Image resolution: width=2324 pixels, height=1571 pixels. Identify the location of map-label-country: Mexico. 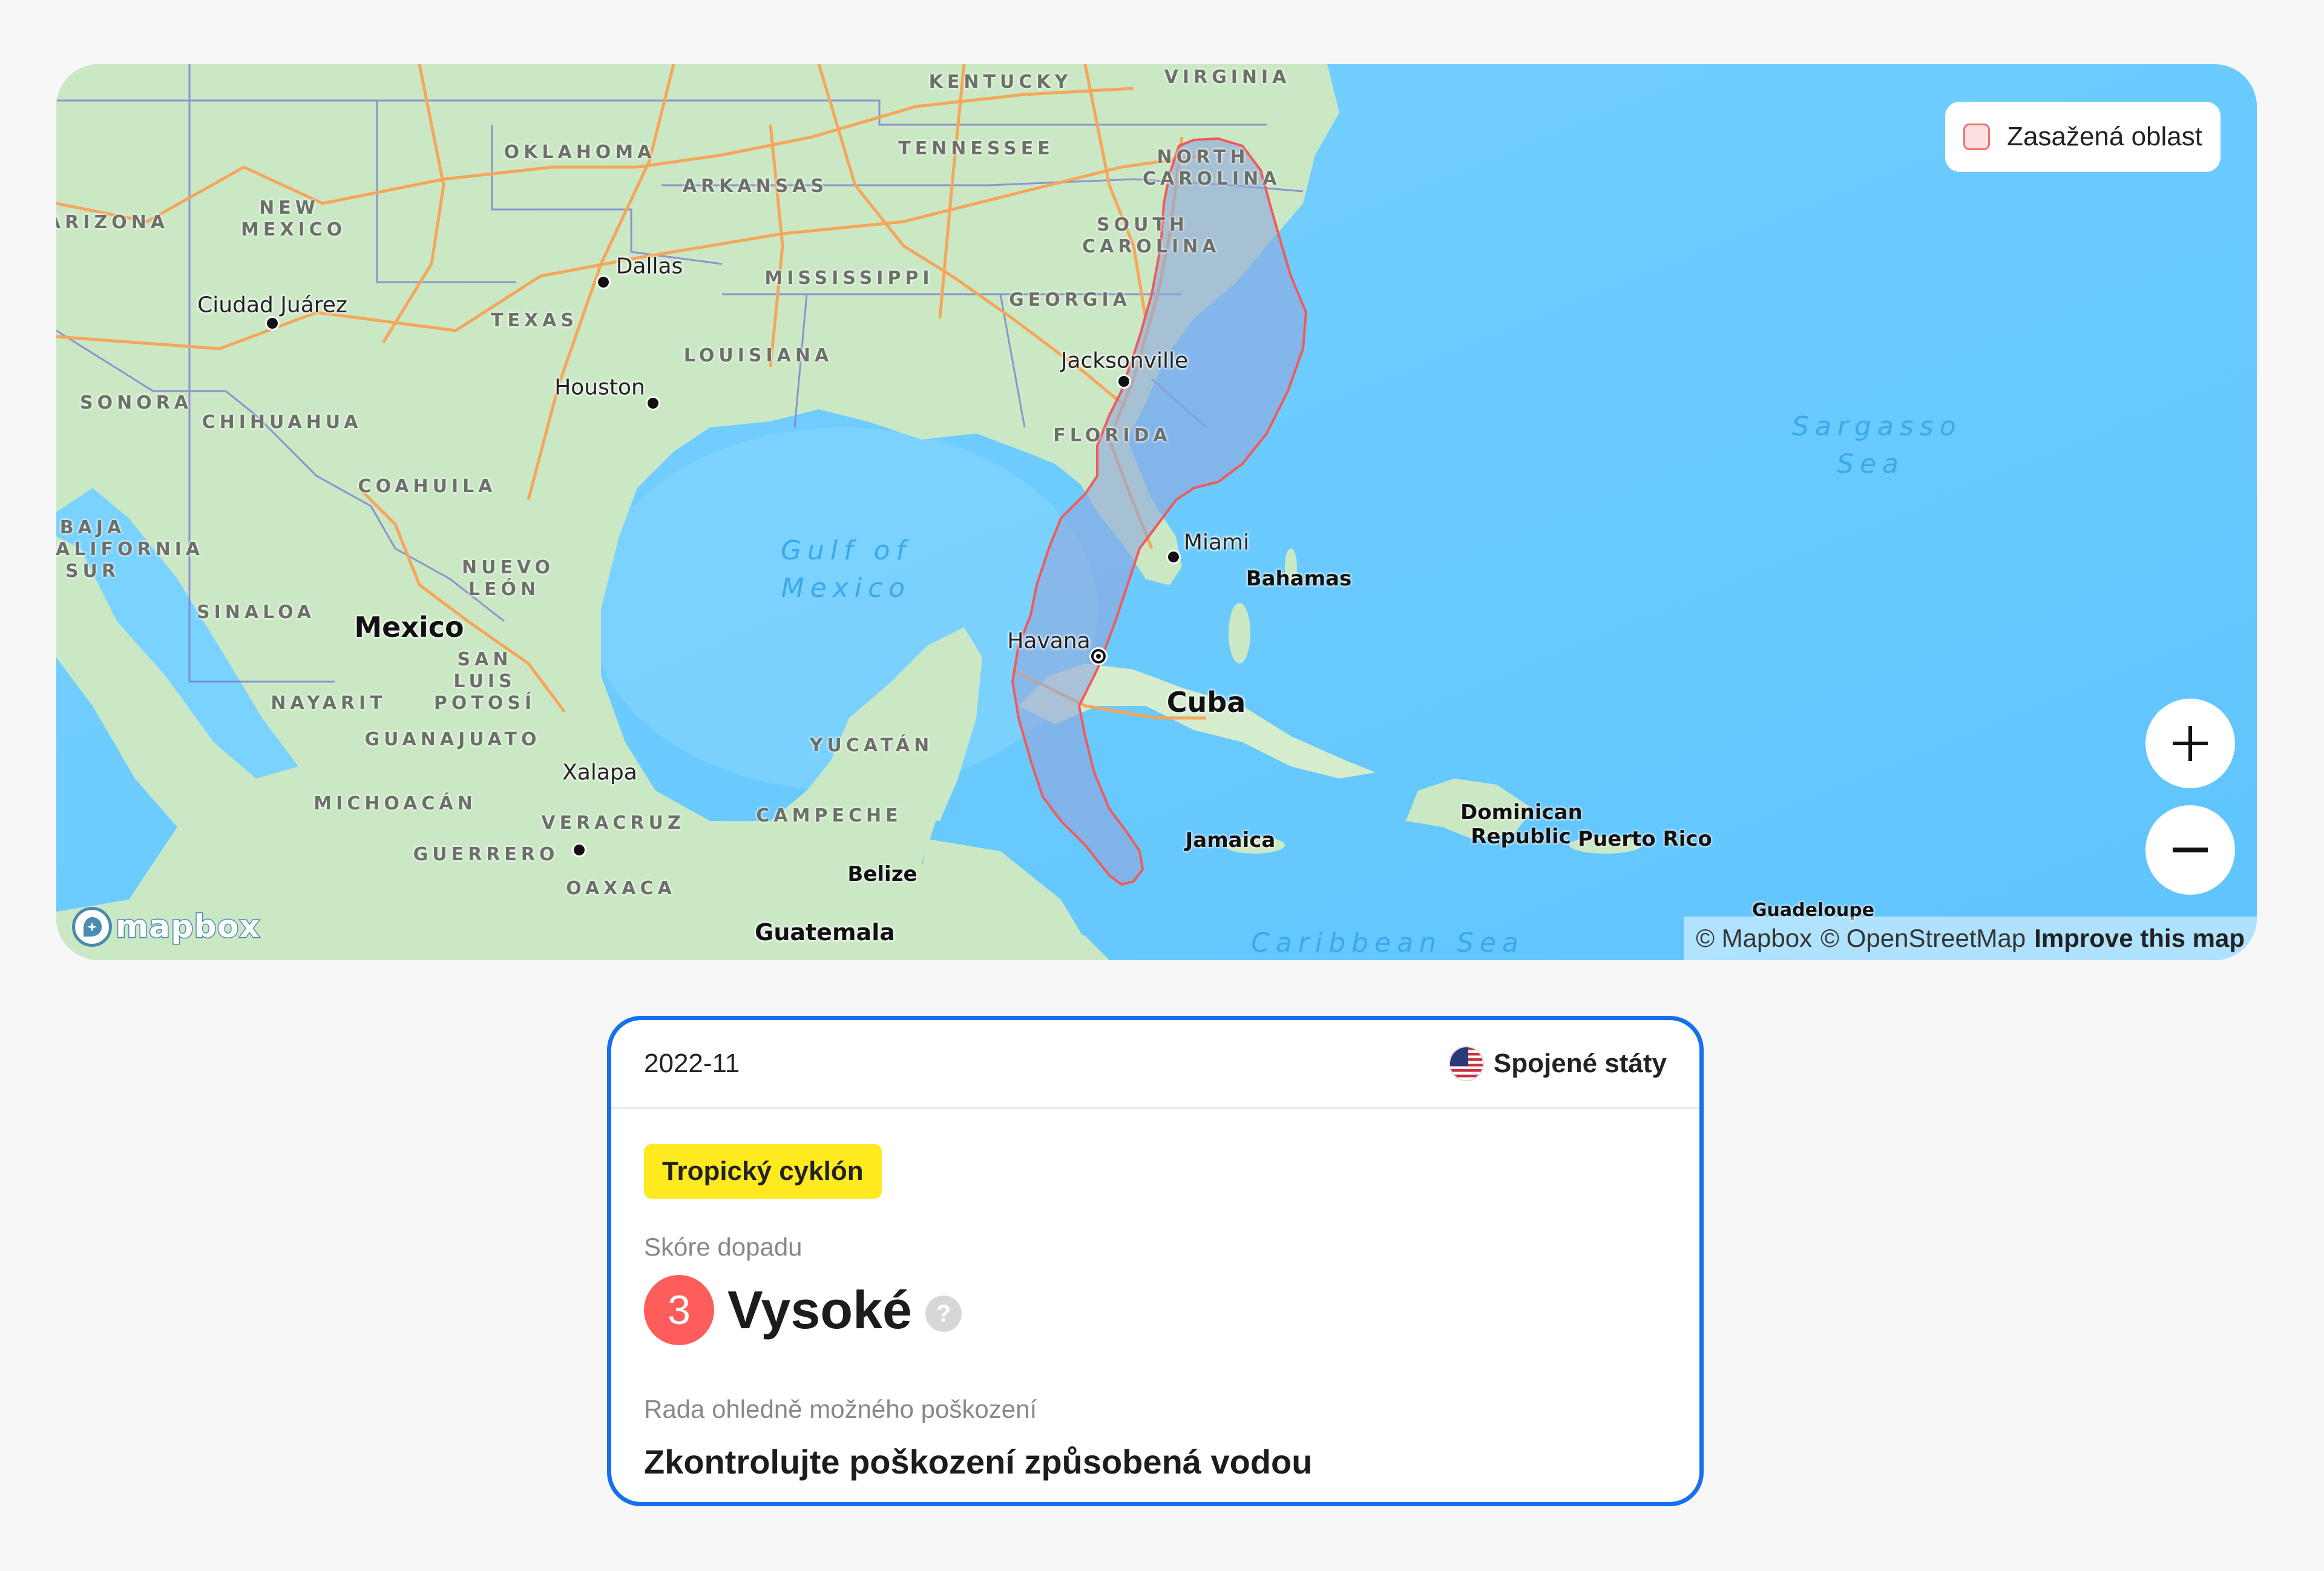
(409, 628).